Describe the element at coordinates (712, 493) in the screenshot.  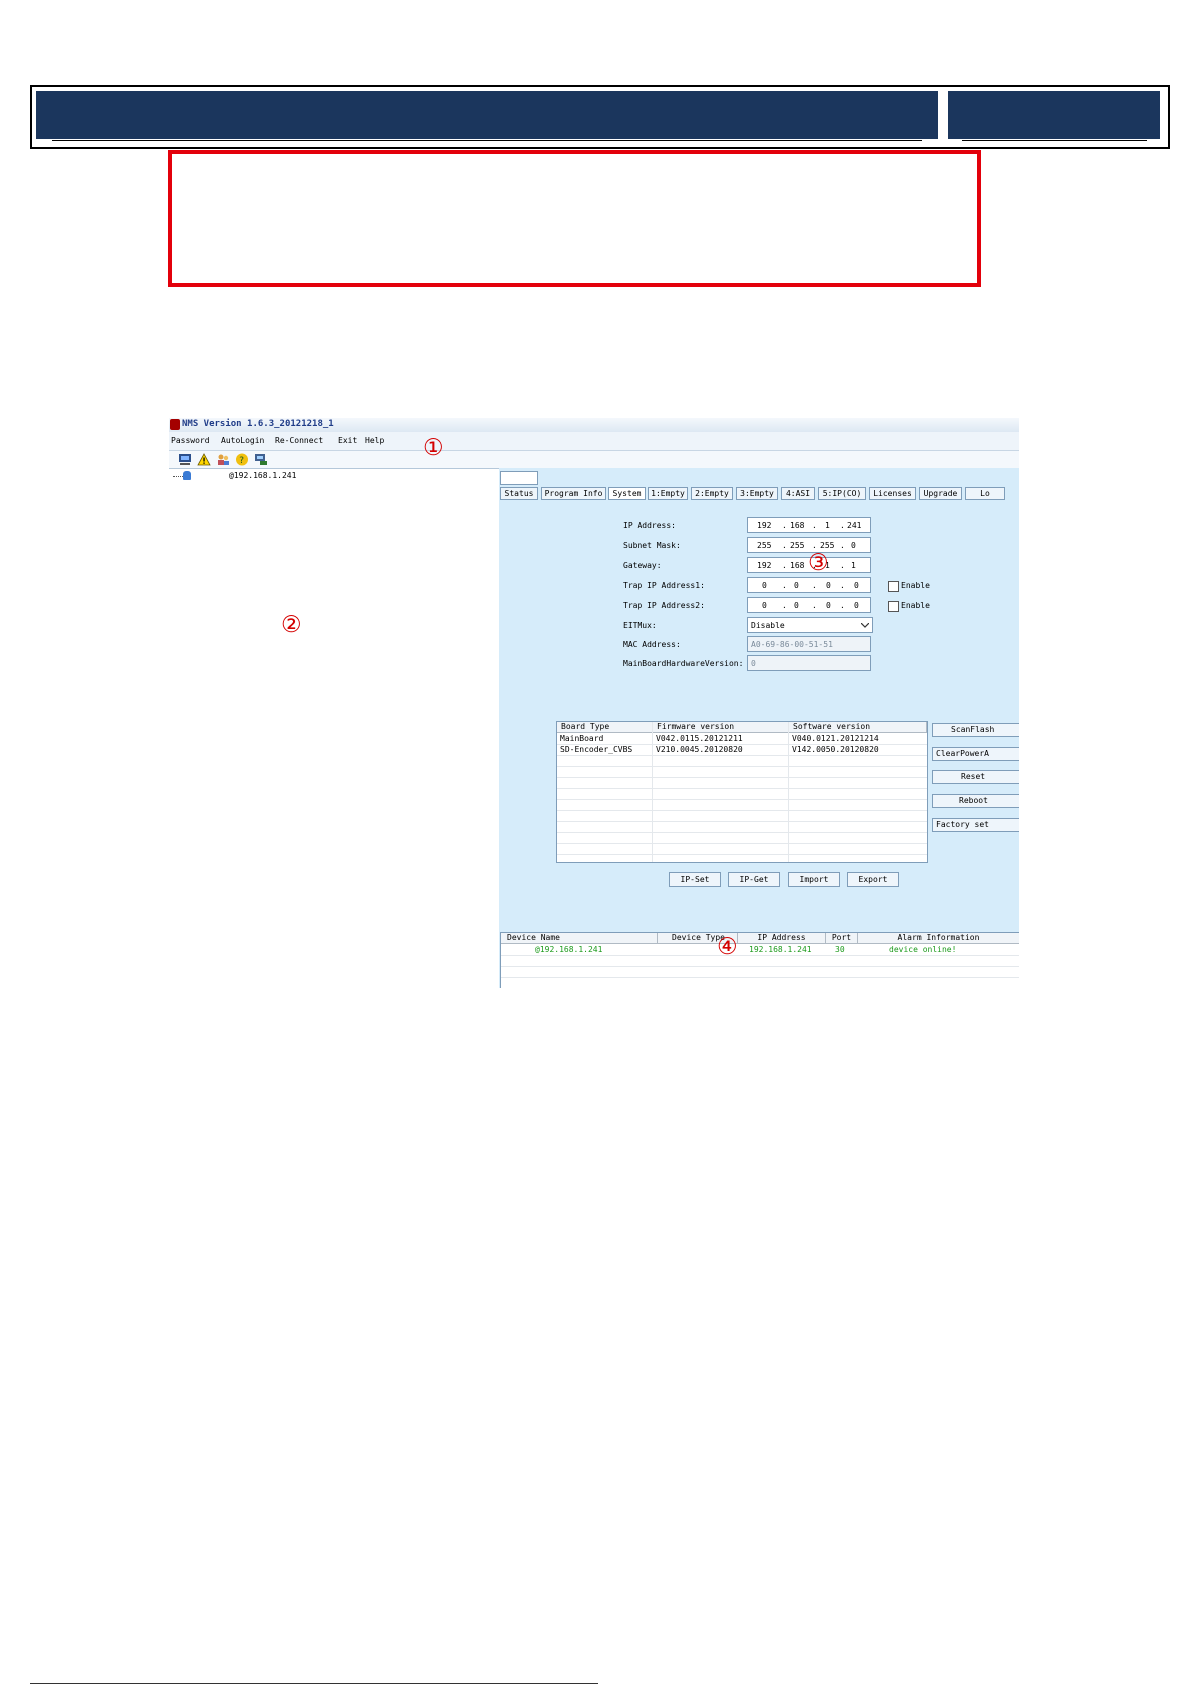
I see `tab-2-empty: 2:Empty` at that location.